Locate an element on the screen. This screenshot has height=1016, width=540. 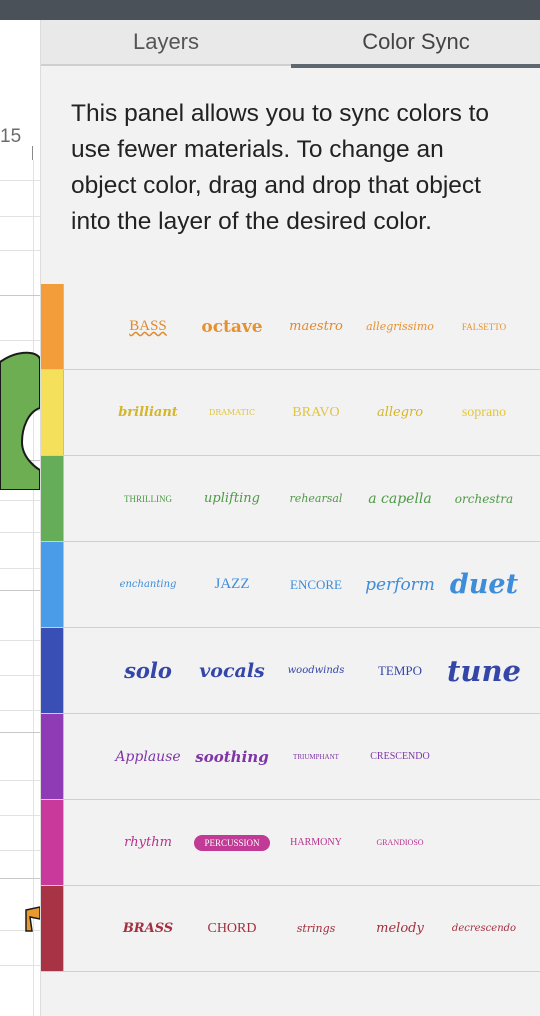
design-maestro: maestro is located at coordinates (316, 327).